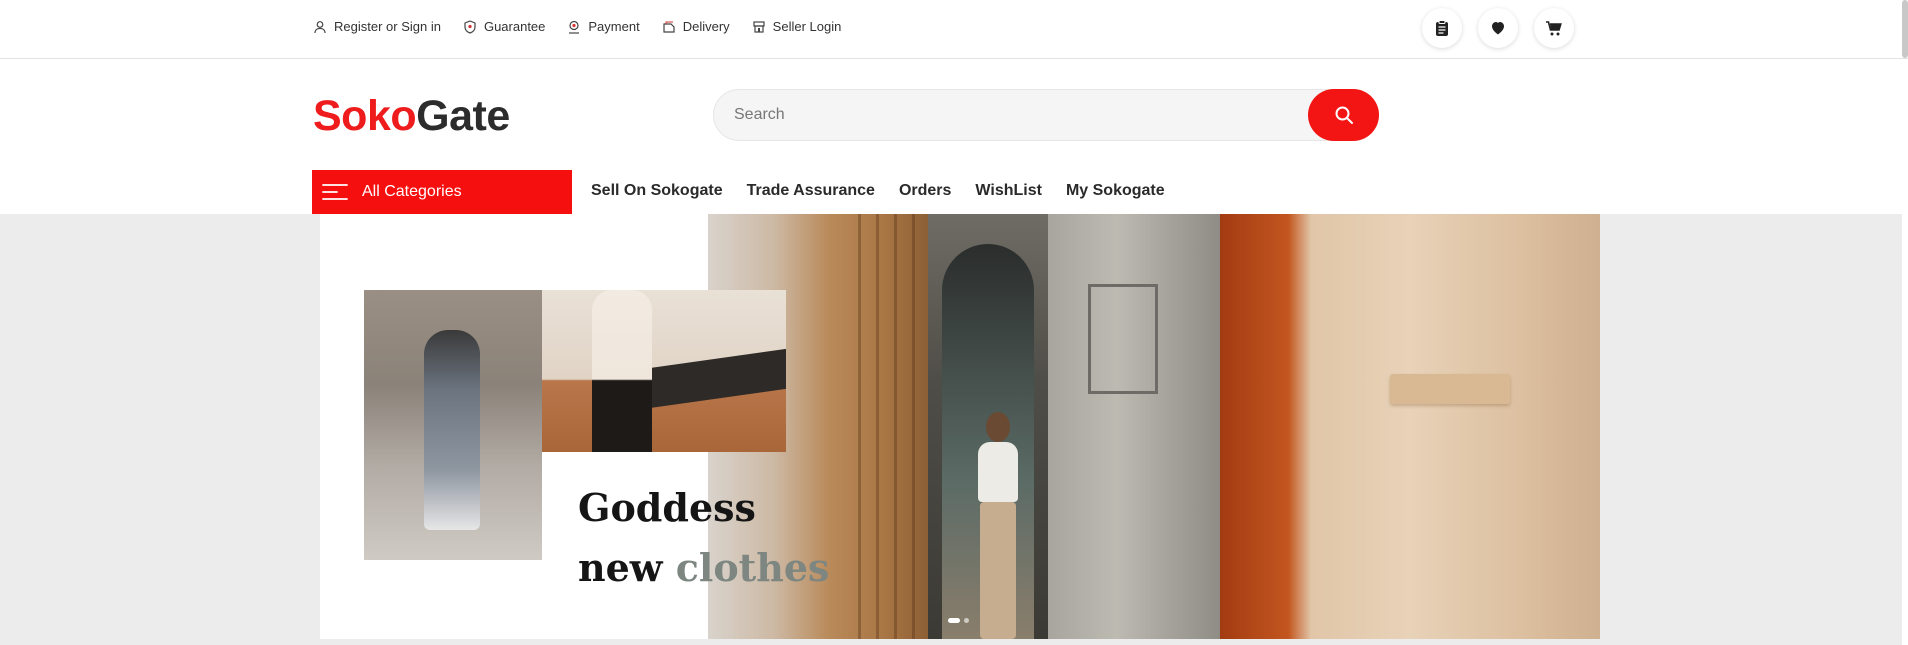 The image size is (1908, 645). I want to click on carousel-dots, so click(960, 620).